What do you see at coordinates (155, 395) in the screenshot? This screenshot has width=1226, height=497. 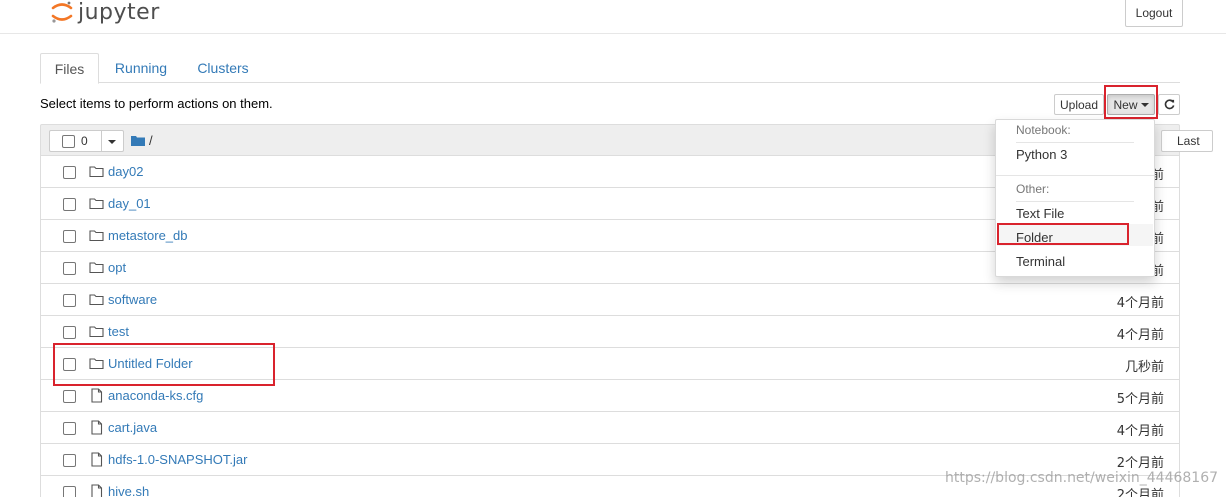 I see `item-name-link: anaconda-ks.cfg` at bounding box center [155, 395].